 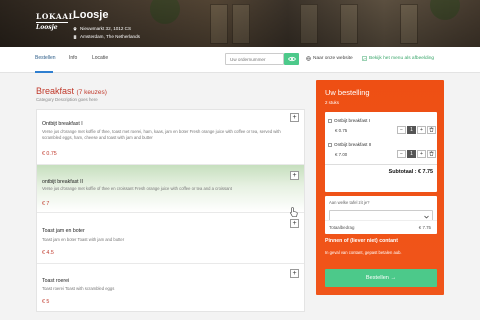 I want to click on city-line: Amsterdam, The Netherlands, so click(x=106, y=36).